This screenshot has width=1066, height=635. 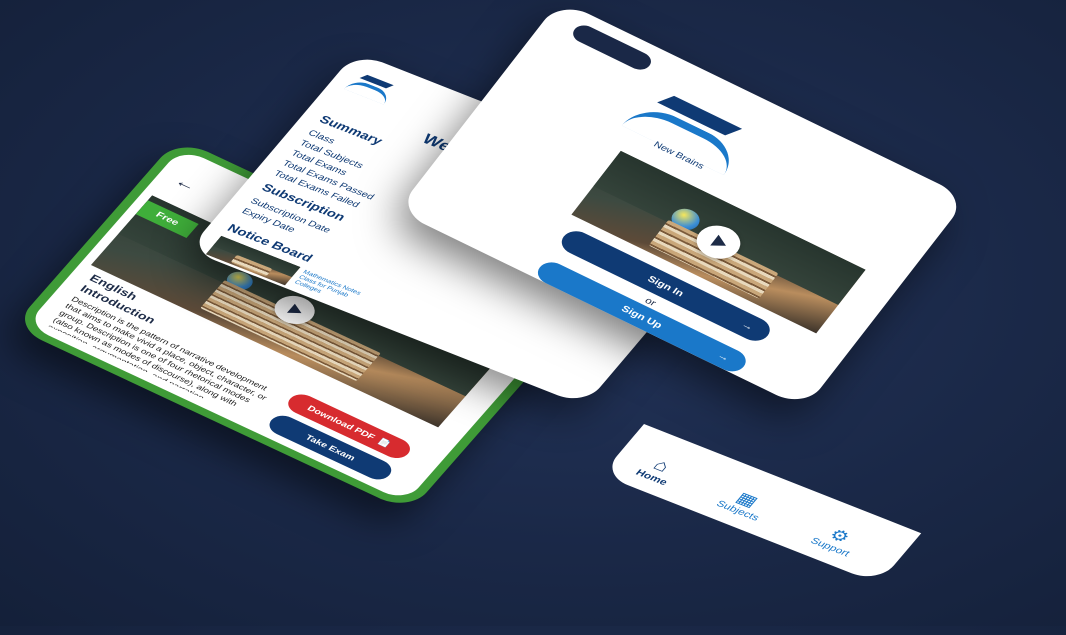 I want to click on pdf-icon: 📄, so click(x=384, y=442).